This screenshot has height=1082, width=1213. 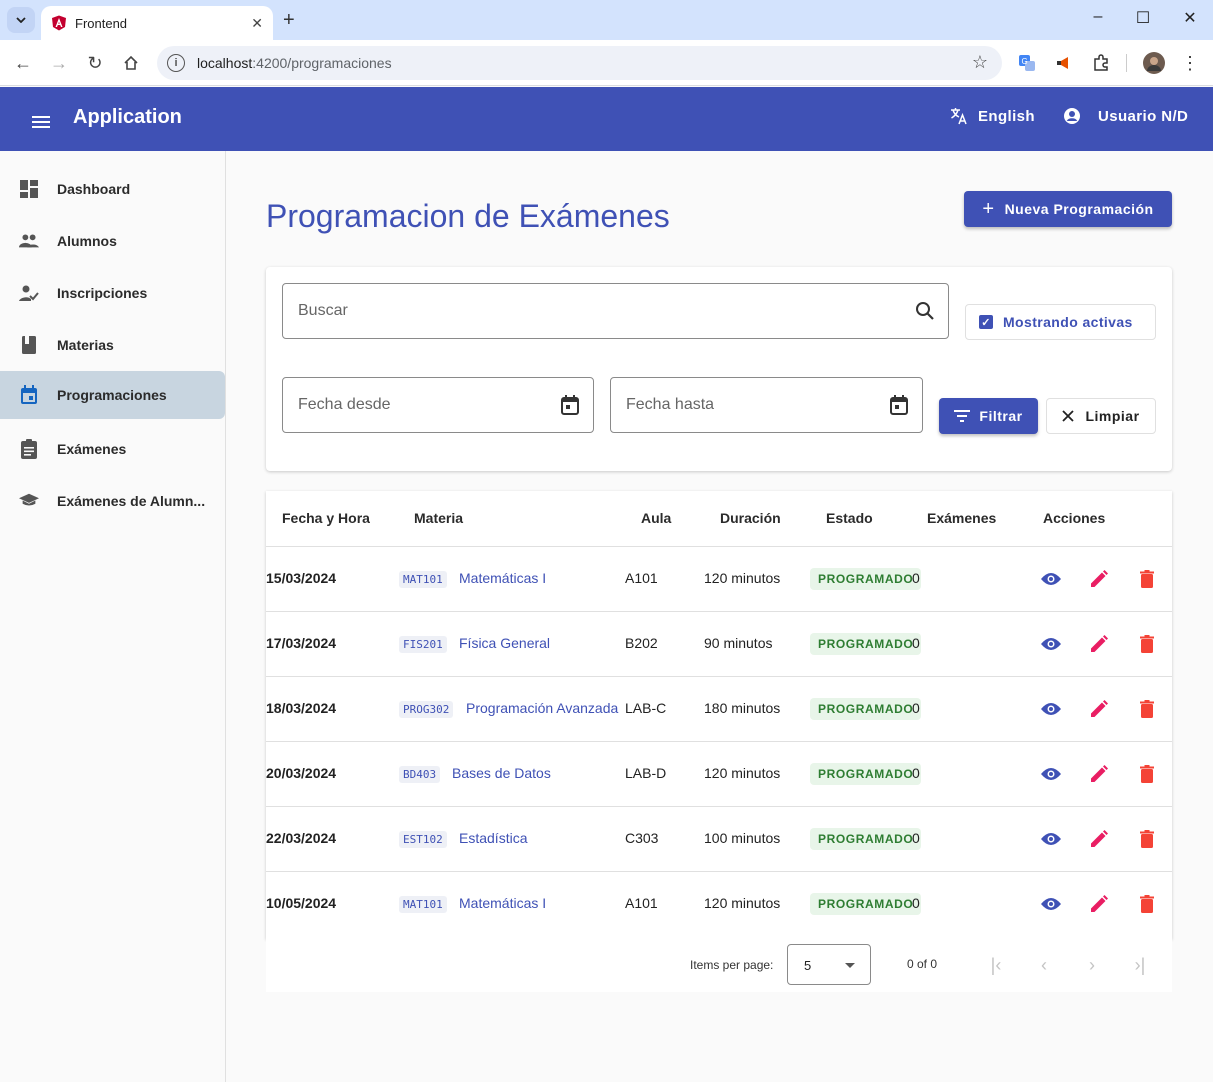 What do you see at coordinates (301, 643) in the screenshot?
I see `row-fecha: 17/03/2024` at bounding box center [301, 643].